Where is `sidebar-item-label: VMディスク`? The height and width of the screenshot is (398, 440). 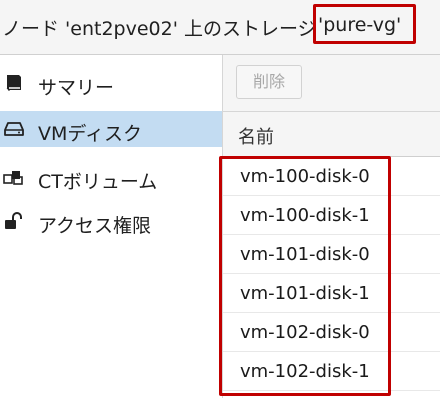
sidebar-item-label: VMディスク is located at coordinates (90, 134).